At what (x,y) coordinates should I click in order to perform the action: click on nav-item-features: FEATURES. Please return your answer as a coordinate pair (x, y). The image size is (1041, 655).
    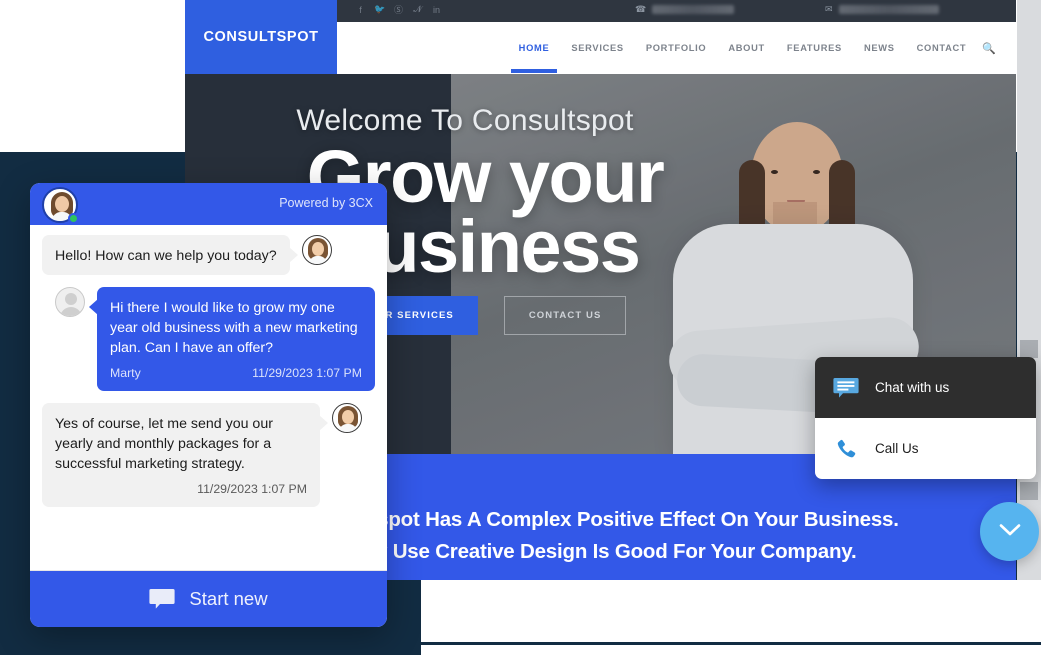
    Looking at the image, I should click on (814, 48).